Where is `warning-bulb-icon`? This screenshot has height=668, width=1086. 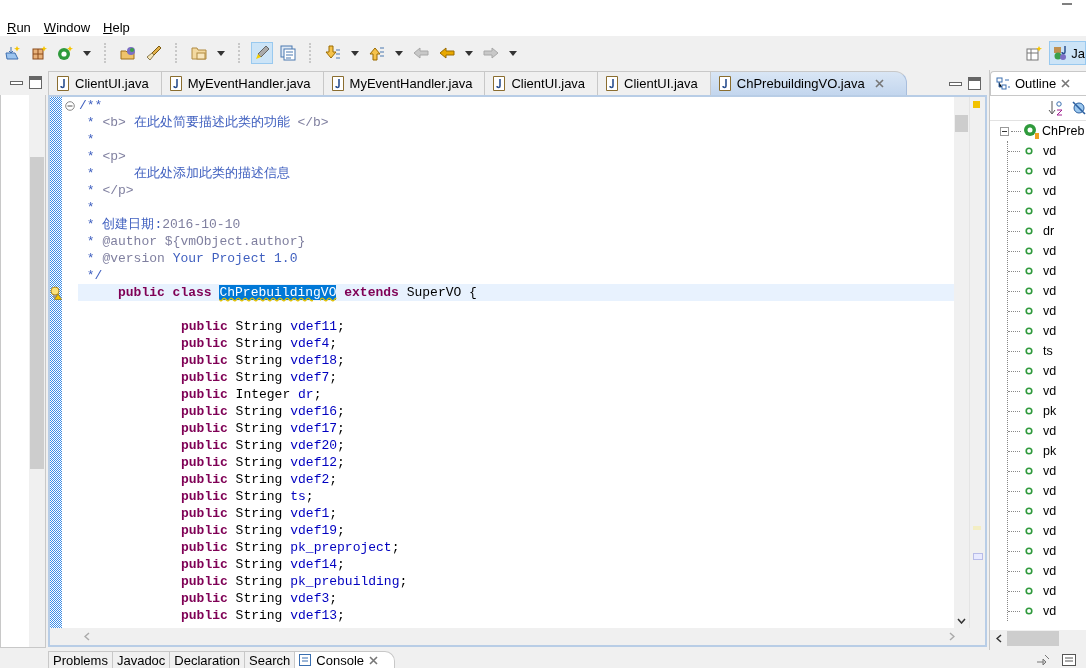
warning-bulb-icon is located at coordinates (56, 292).